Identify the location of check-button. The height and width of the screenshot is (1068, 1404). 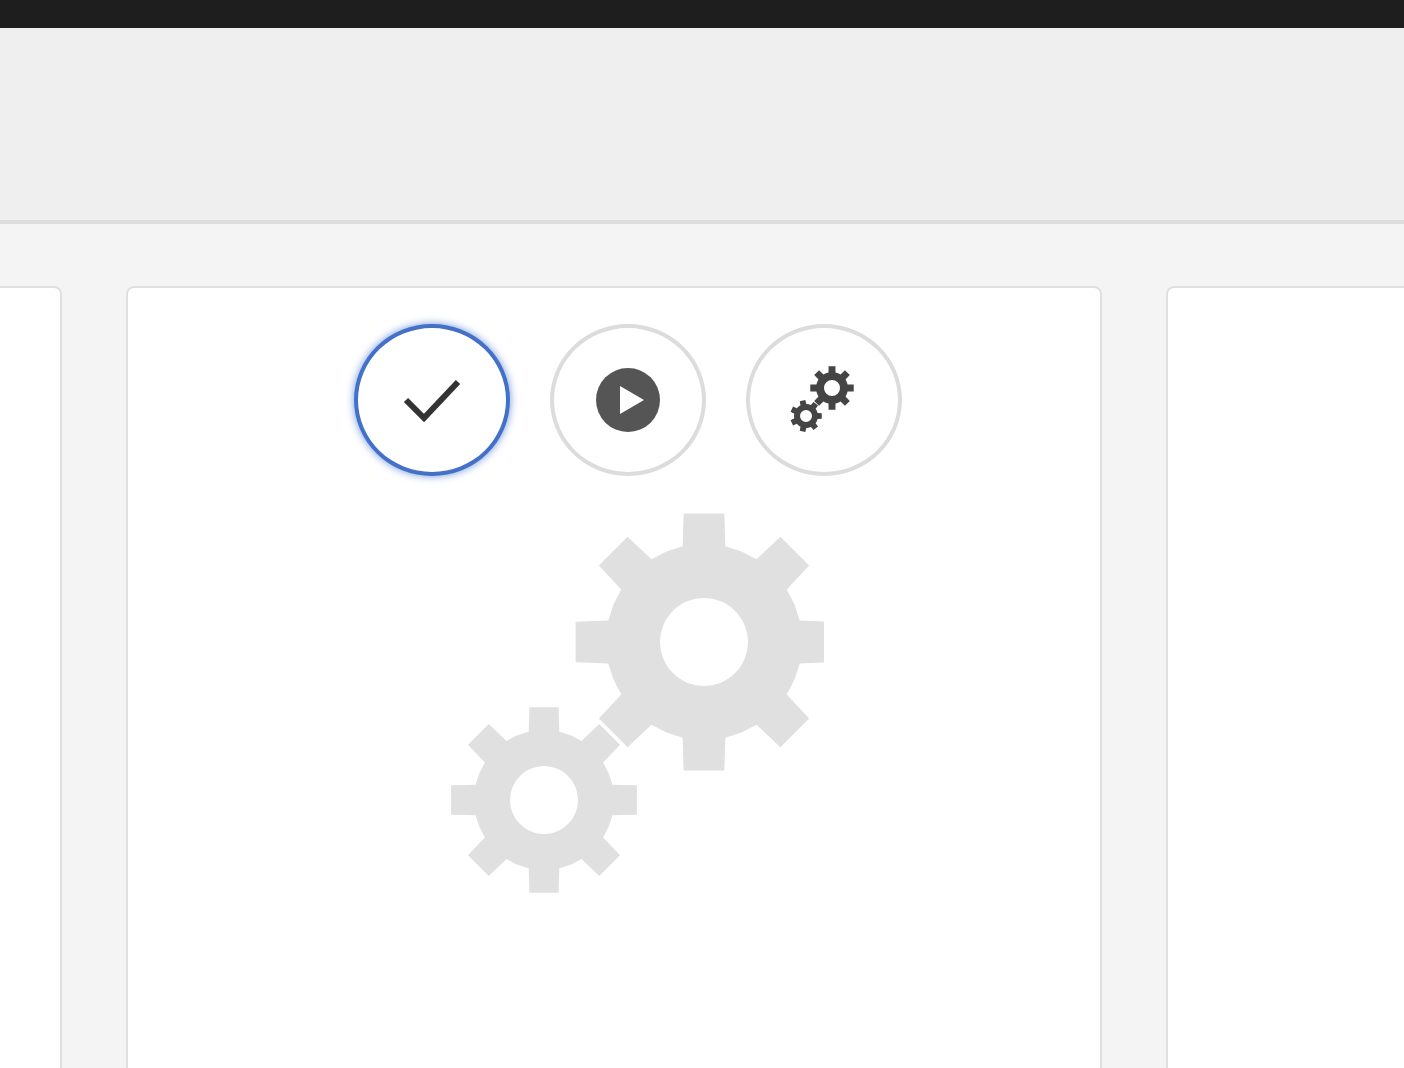
(432, 400).